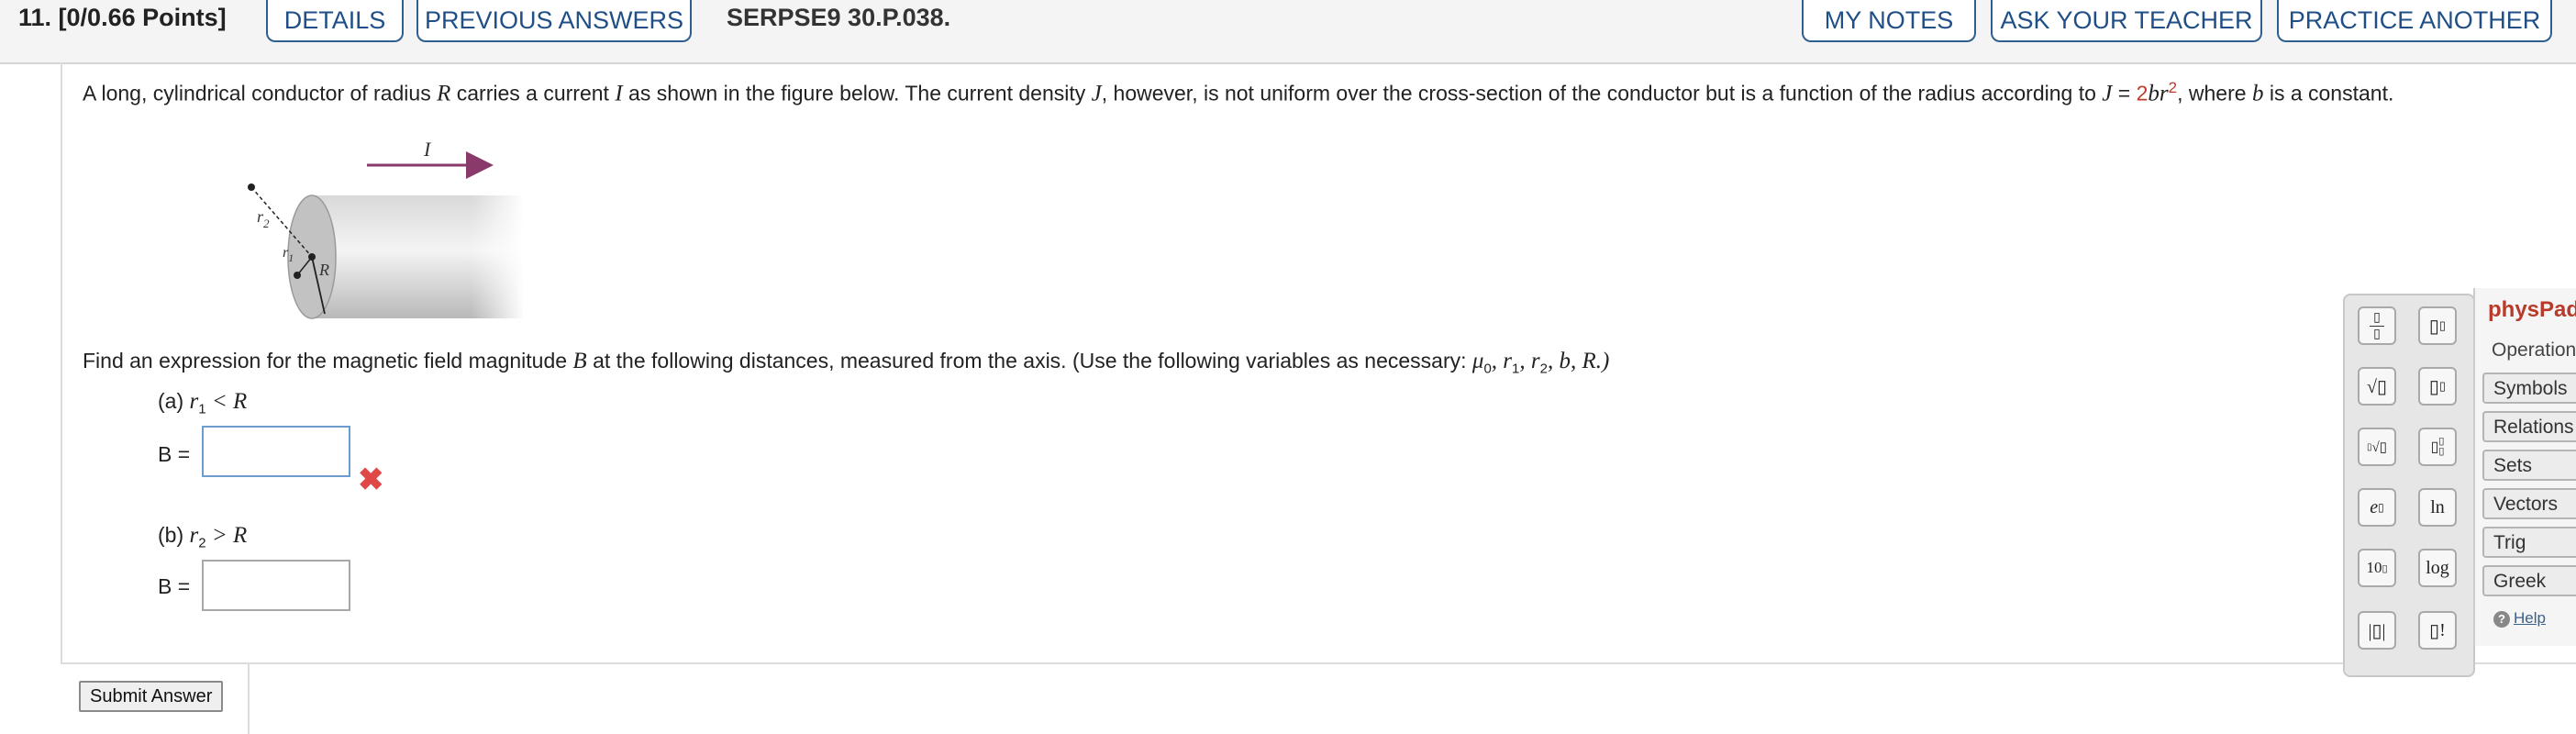  I want to click on practice-another-button: PRACTICE ANOTHER, so click(2414, 21).